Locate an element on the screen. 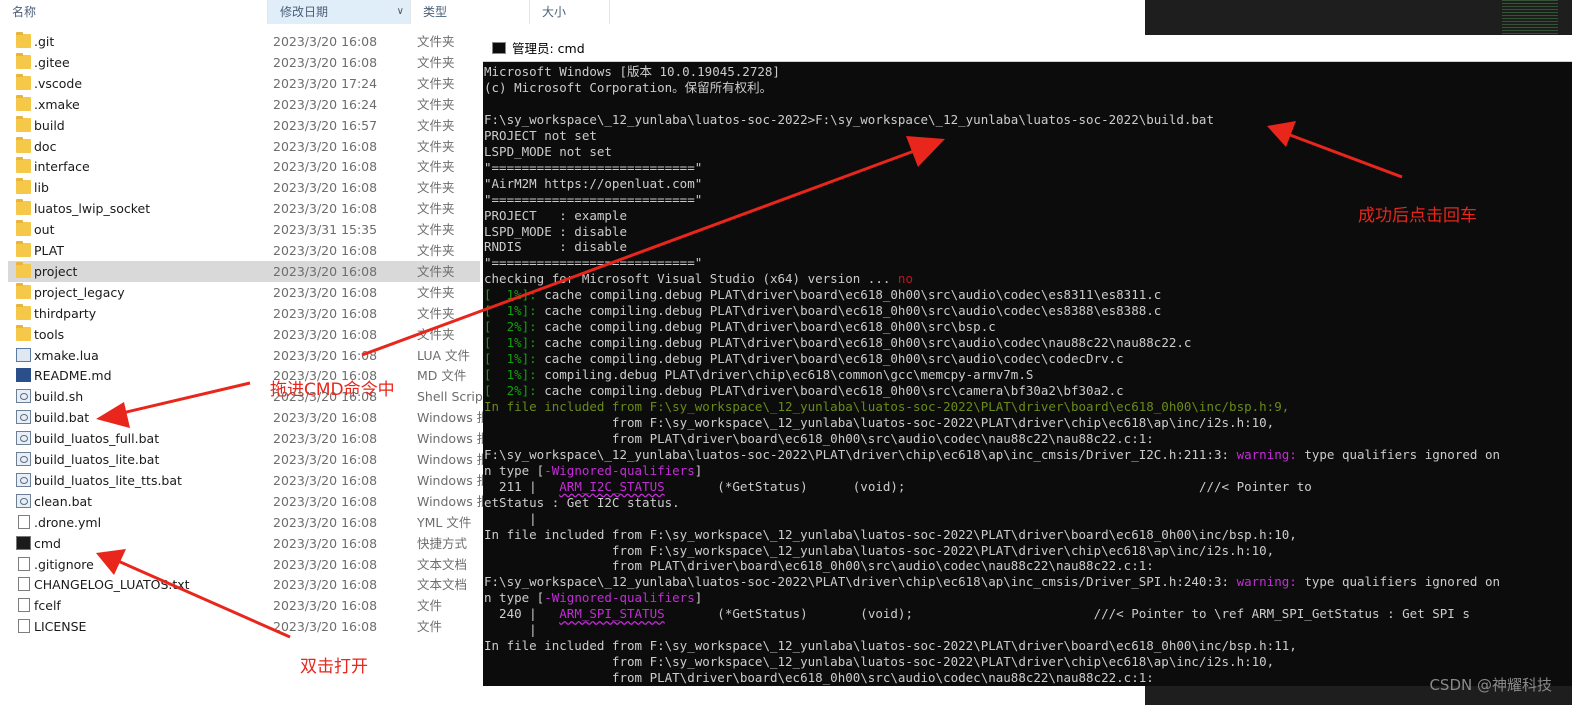 The image size is (1572, 705). file-icon is located at coordinates (24, 521).